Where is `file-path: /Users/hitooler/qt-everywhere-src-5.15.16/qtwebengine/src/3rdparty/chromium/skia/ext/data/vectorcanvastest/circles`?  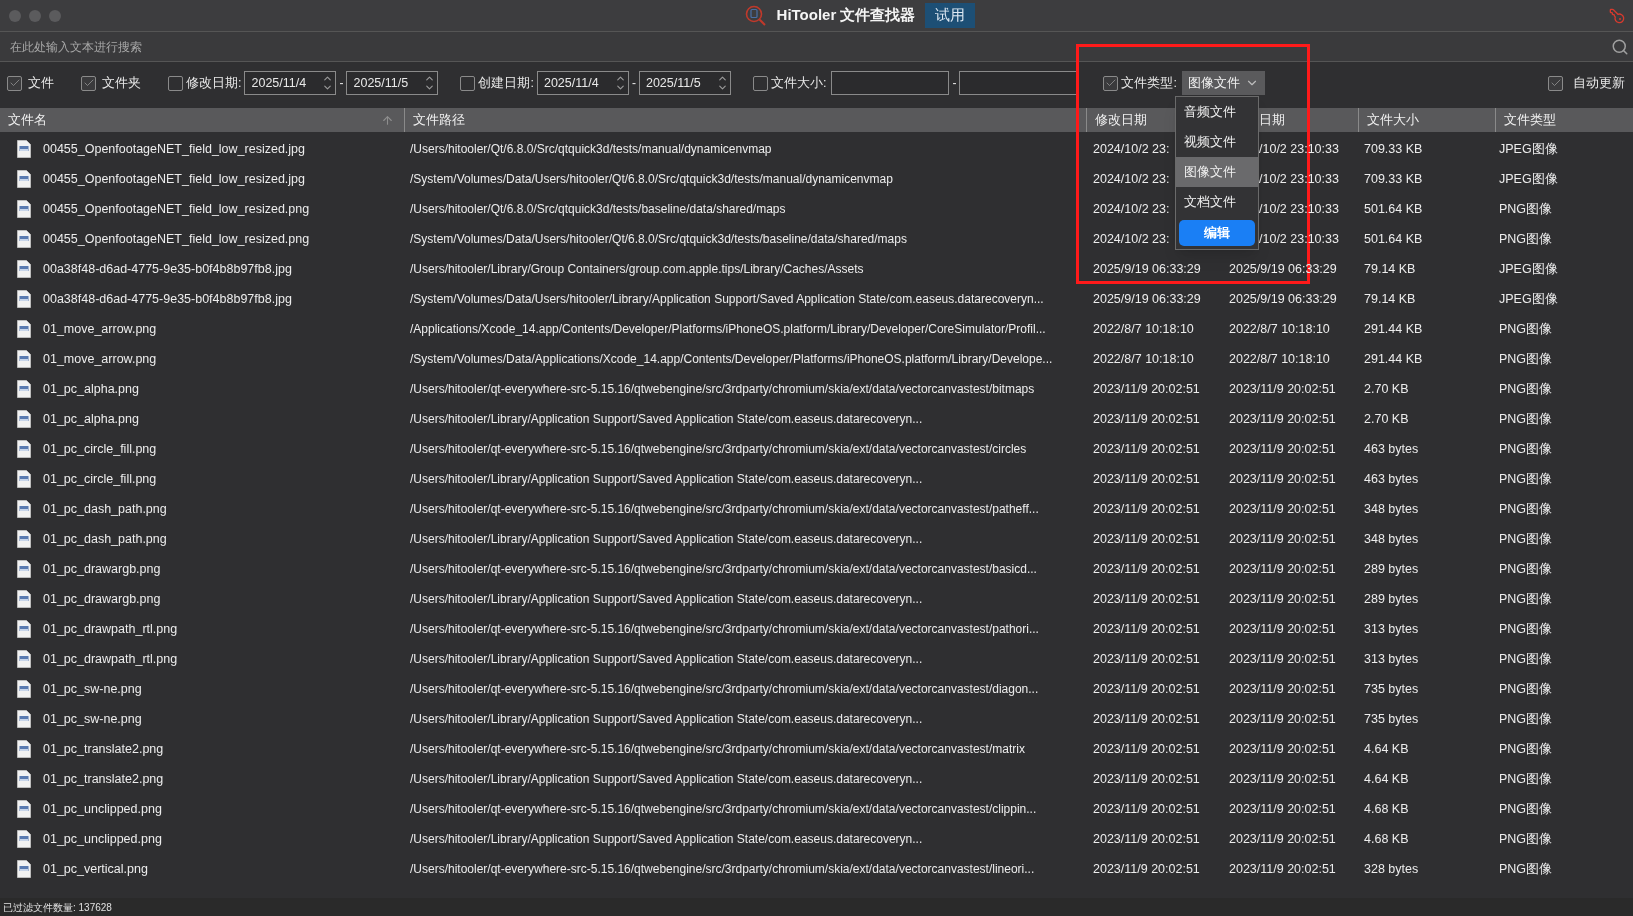 file-path: /Users/hitooler/qt-everywhere-src-5.15.16/qtwebengine/src/3rdparty/chromium/skia/ext/data/vectorcanvastest/circles is located at coordinates (718, 448).